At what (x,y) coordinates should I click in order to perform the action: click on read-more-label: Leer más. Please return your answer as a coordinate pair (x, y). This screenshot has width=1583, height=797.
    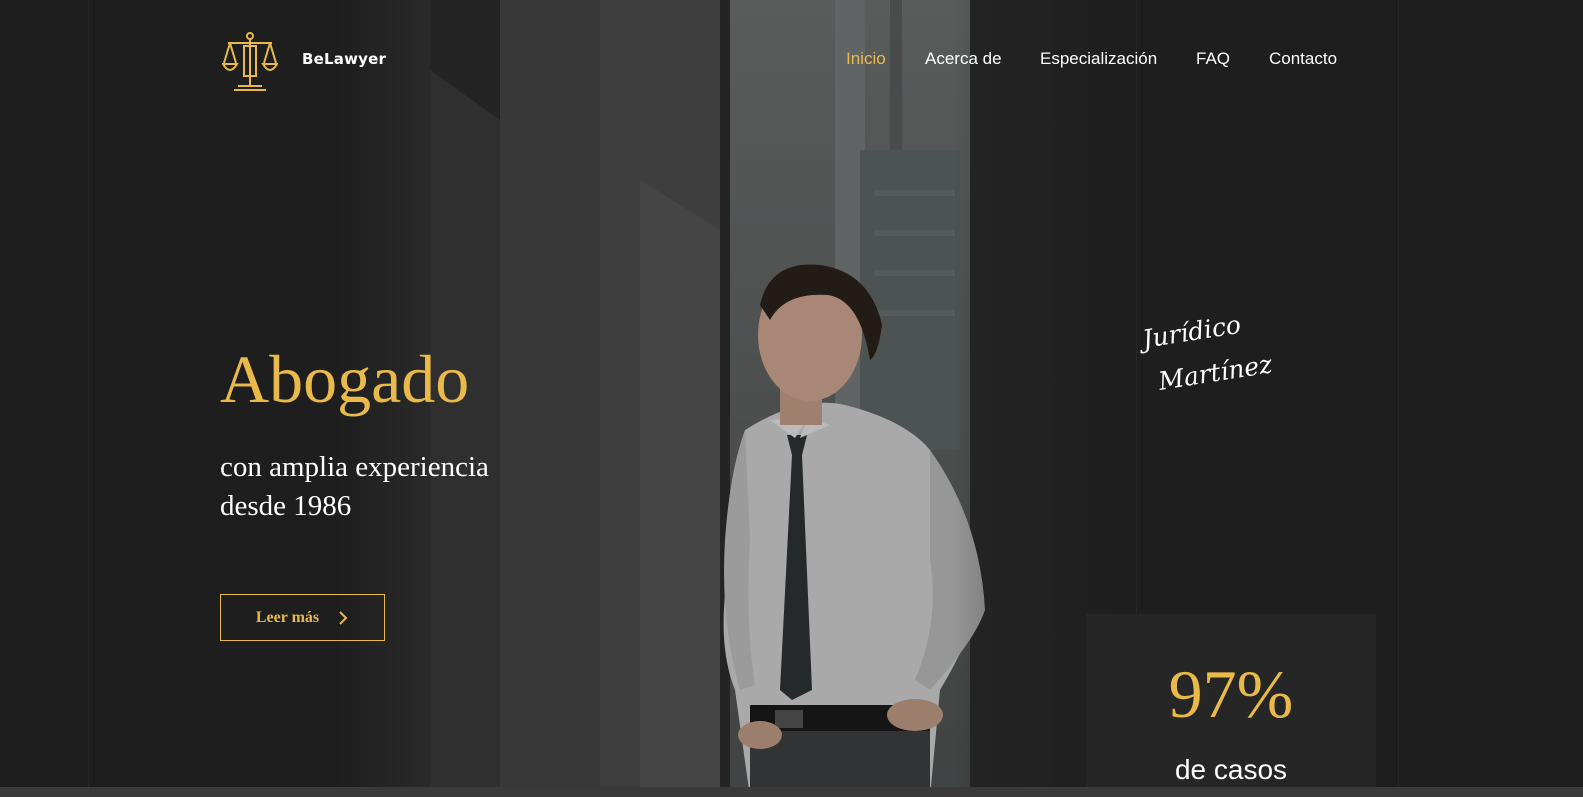
    Looking at the image, I should click on (287, 617).